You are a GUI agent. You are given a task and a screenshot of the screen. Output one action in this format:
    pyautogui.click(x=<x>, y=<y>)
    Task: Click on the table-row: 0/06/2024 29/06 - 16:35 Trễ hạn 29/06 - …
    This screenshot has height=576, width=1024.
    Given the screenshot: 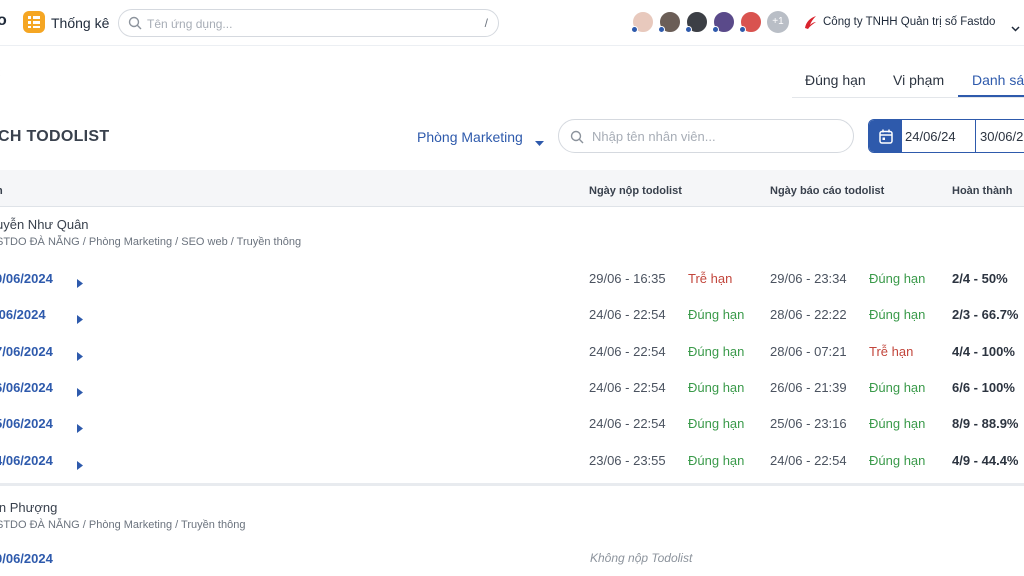 What is the action you would take?
    pyautogui.click(x=512, y=283)
    